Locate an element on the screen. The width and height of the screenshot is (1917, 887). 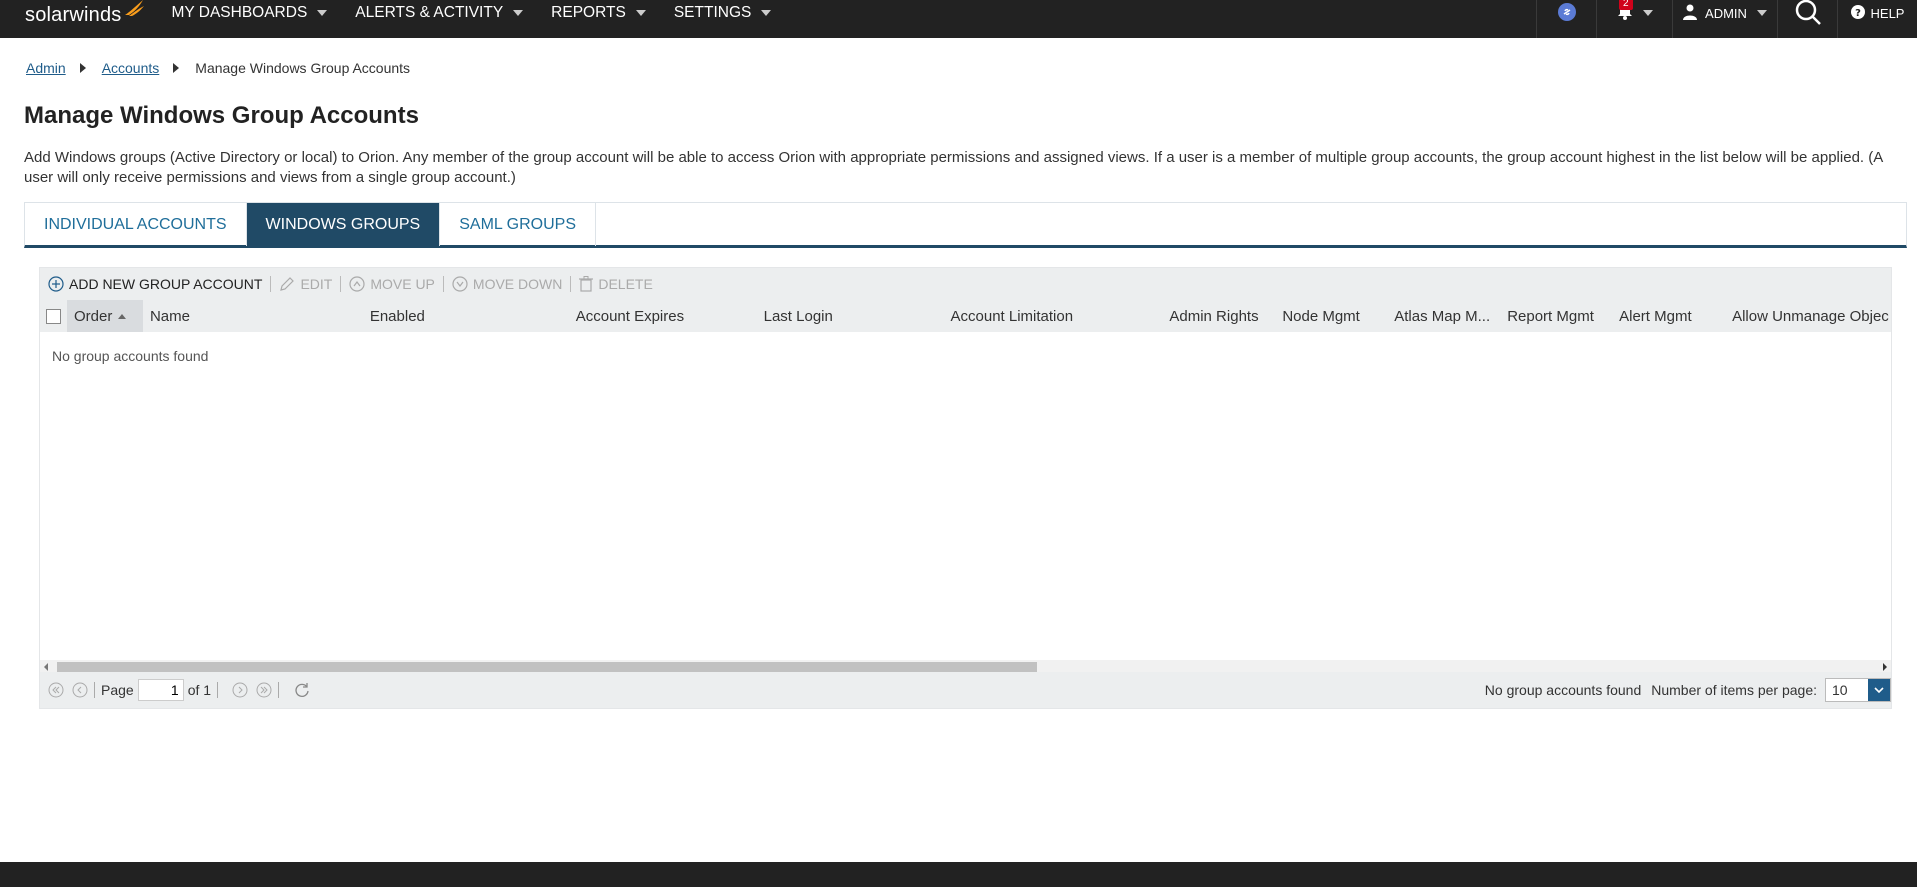
breadcrumb-admin-link: Admin is located at coordinates (46, 68).